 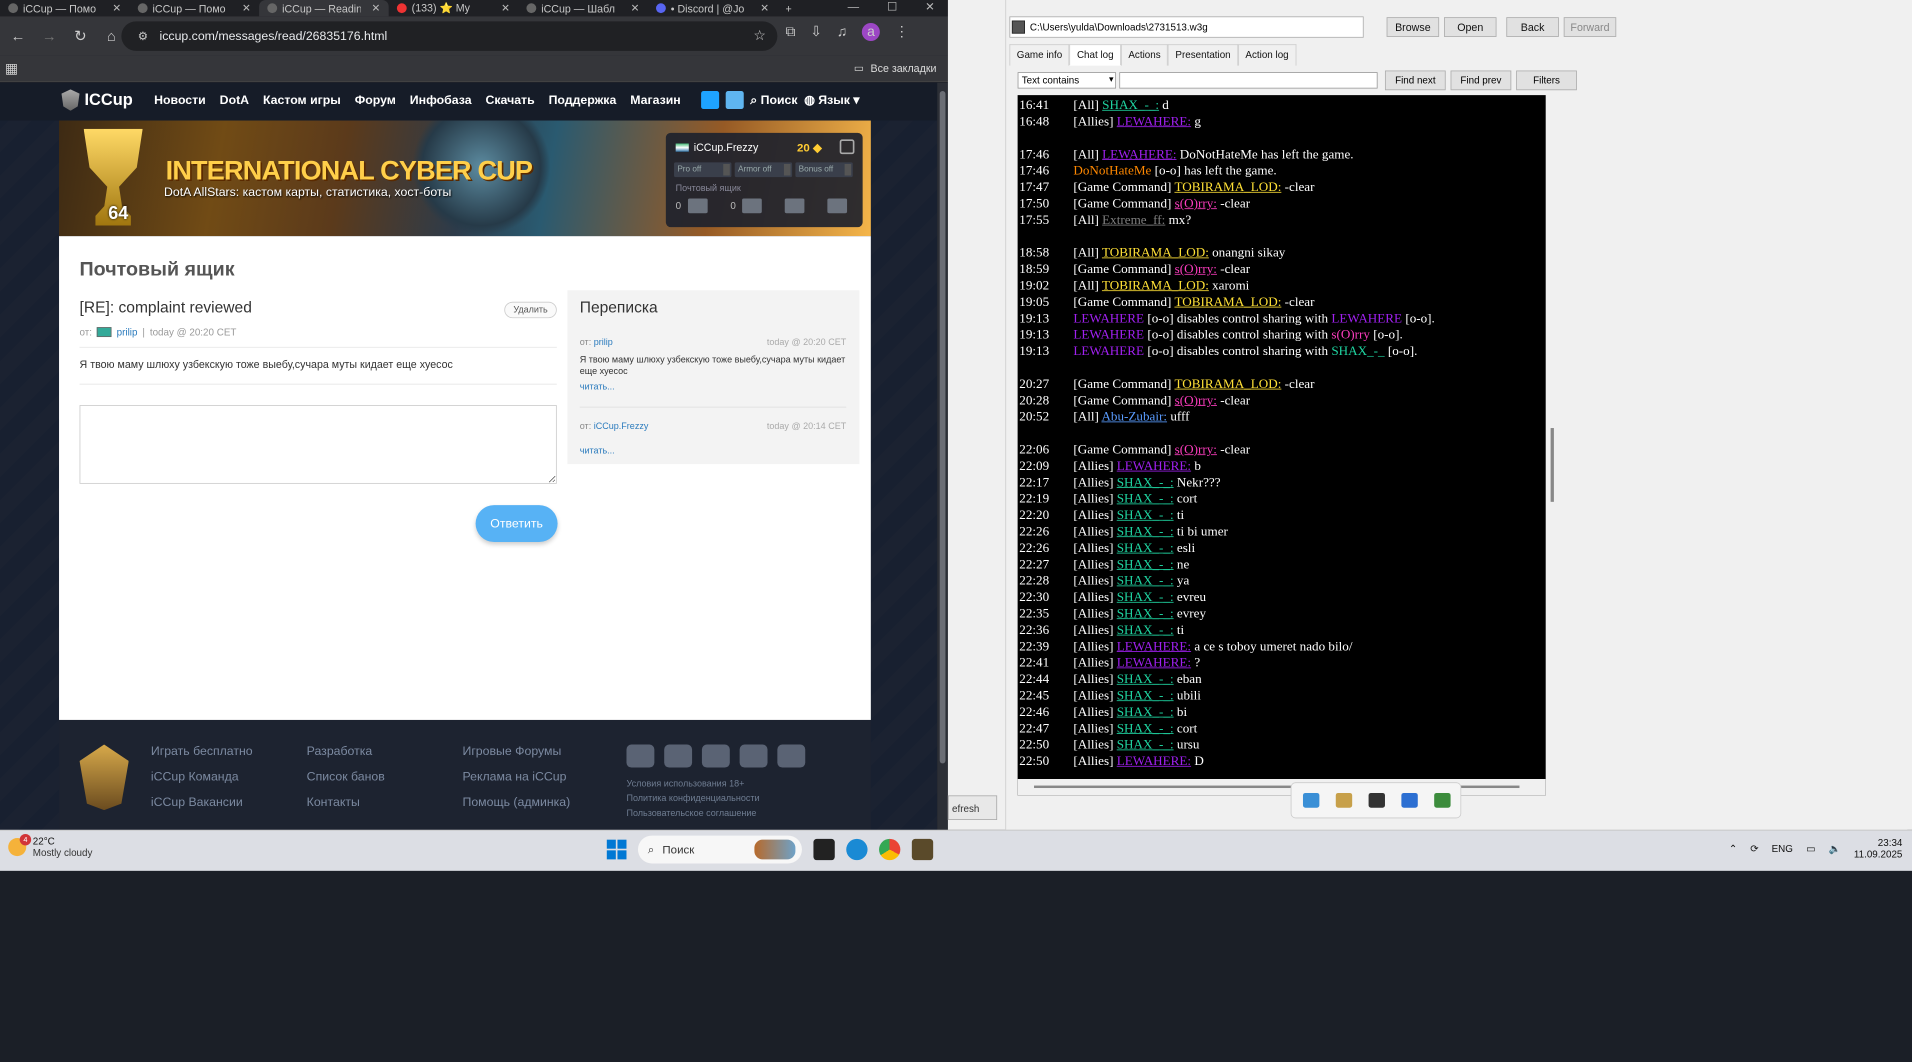 What do you see at coordinates (692, 814) in the screenshot?
I see `legal-link: Пользовательское соглашение` at bounding box center [692, 814].